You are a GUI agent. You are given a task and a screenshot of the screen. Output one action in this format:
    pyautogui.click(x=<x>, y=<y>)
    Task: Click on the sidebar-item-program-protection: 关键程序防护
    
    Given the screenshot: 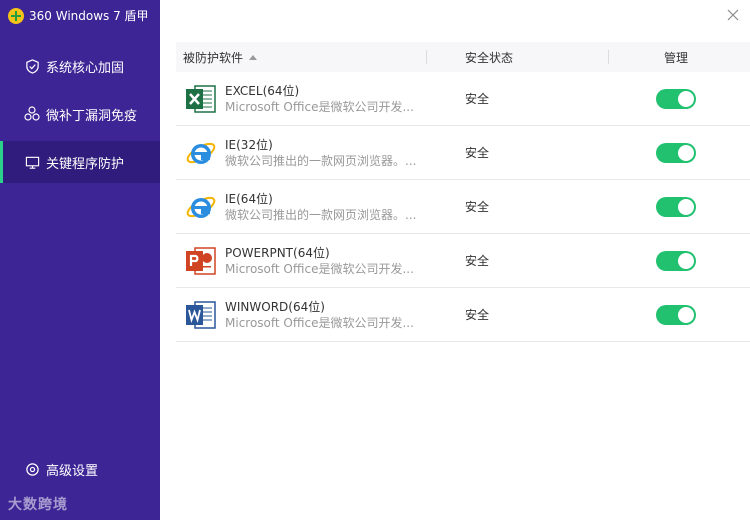 What is the action you would take?
    pyautogui.click(x=80, y=162)
    